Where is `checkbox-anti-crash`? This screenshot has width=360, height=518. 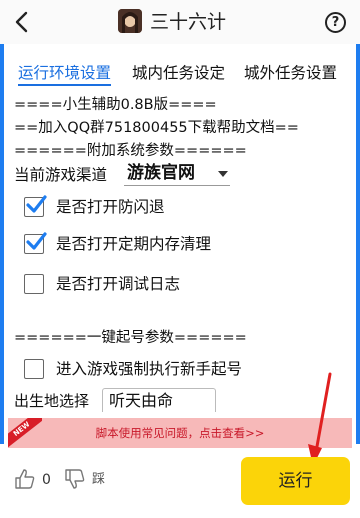 checkbox-anti-crash is located at coordinates (35, 206).